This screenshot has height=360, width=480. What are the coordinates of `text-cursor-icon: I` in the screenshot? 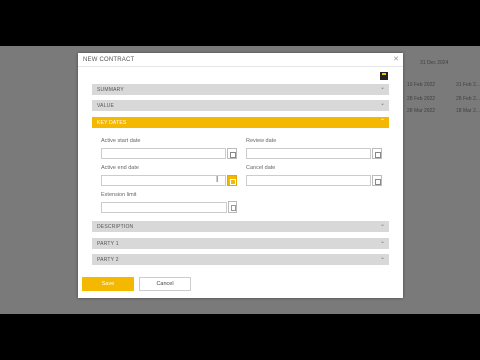 It's located at (217, 179).